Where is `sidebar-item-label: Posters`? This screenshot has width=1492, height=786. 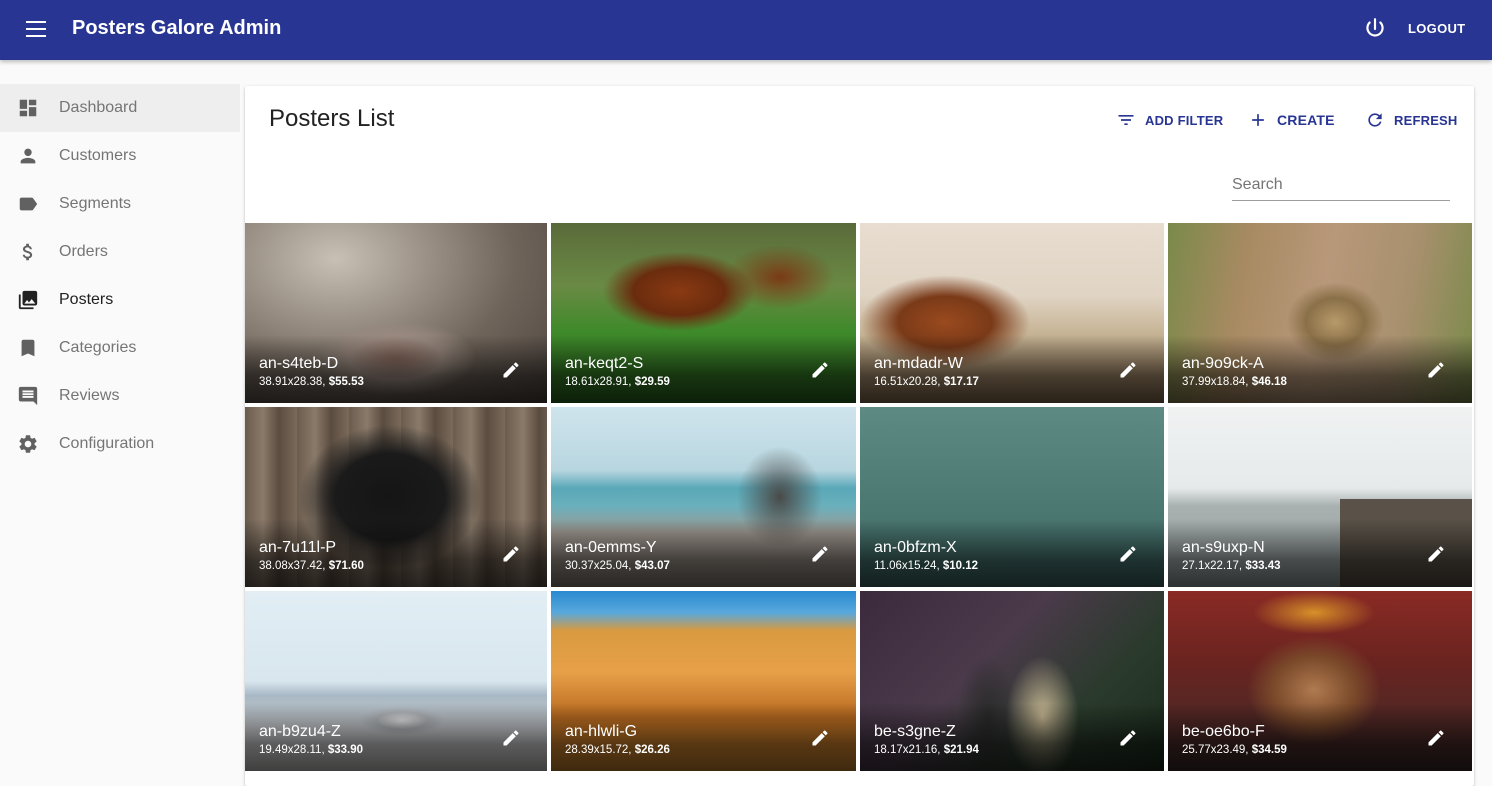 sidebar-item-label: Posters is located at coordinates (86, 299).